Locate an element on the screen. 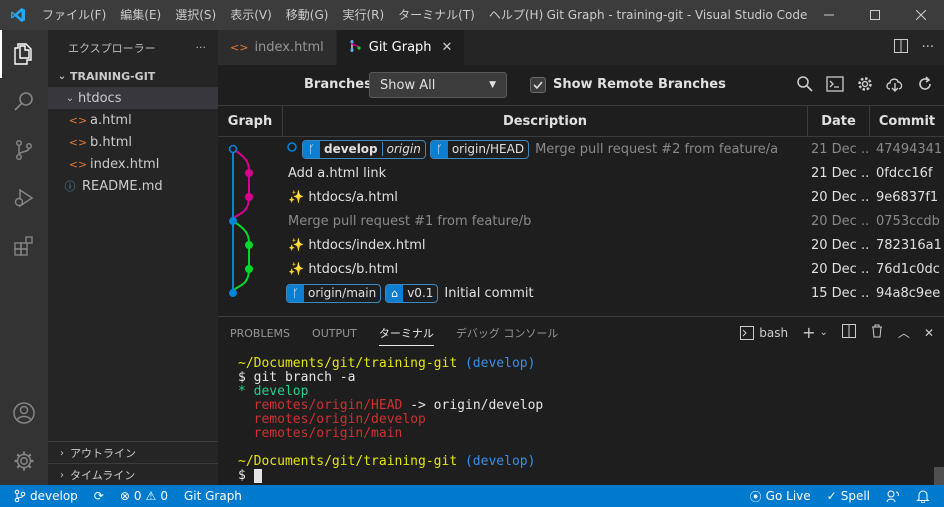 The height and width of the screenshot is (507, 944). new-terminal-icon: + is located at coordinates (808, 332).